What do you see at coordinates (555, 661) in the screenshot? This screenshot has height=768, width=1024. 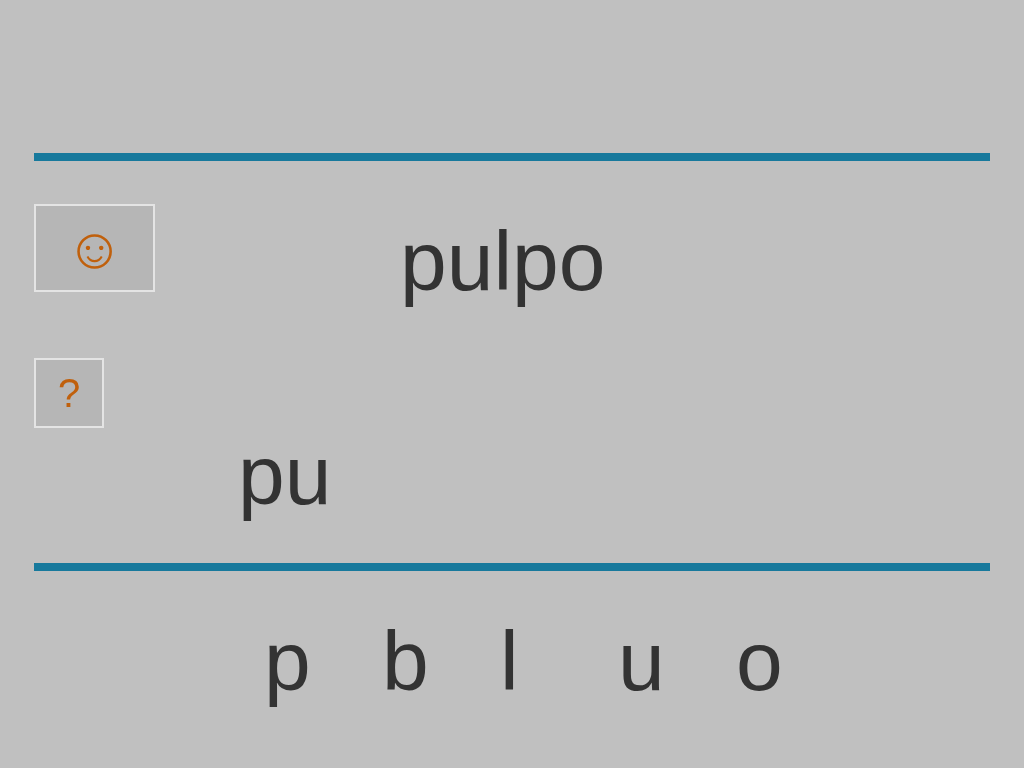 I see `letter-tile: l` at bounding box center [555, 661].